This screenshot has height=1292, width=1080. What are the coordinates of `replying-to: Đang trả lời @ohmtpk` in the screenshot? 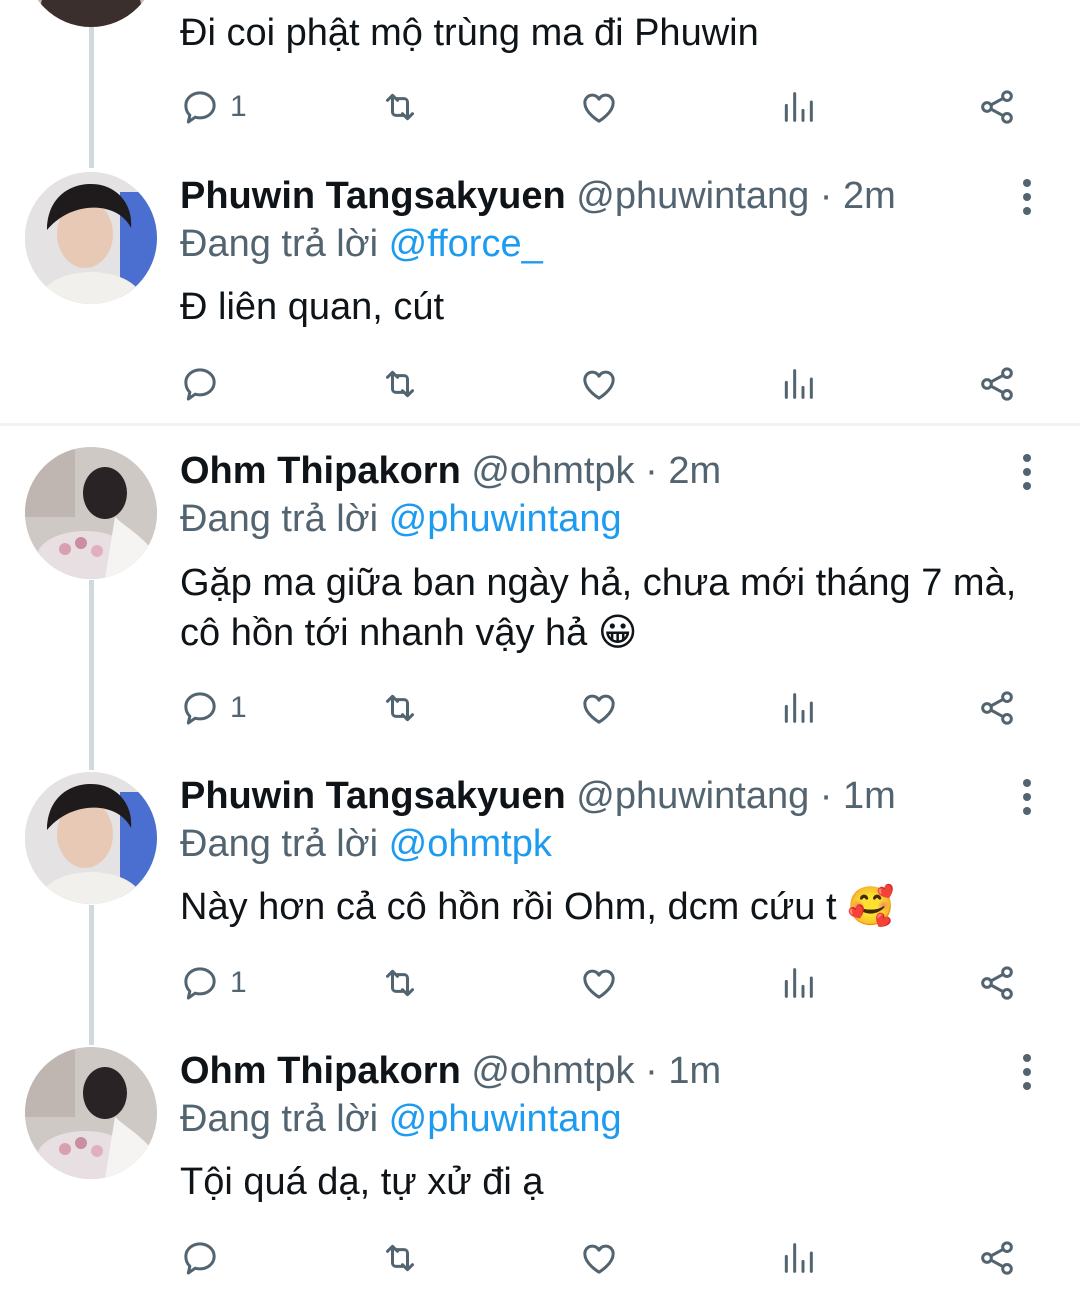 It's located at (366, 844).